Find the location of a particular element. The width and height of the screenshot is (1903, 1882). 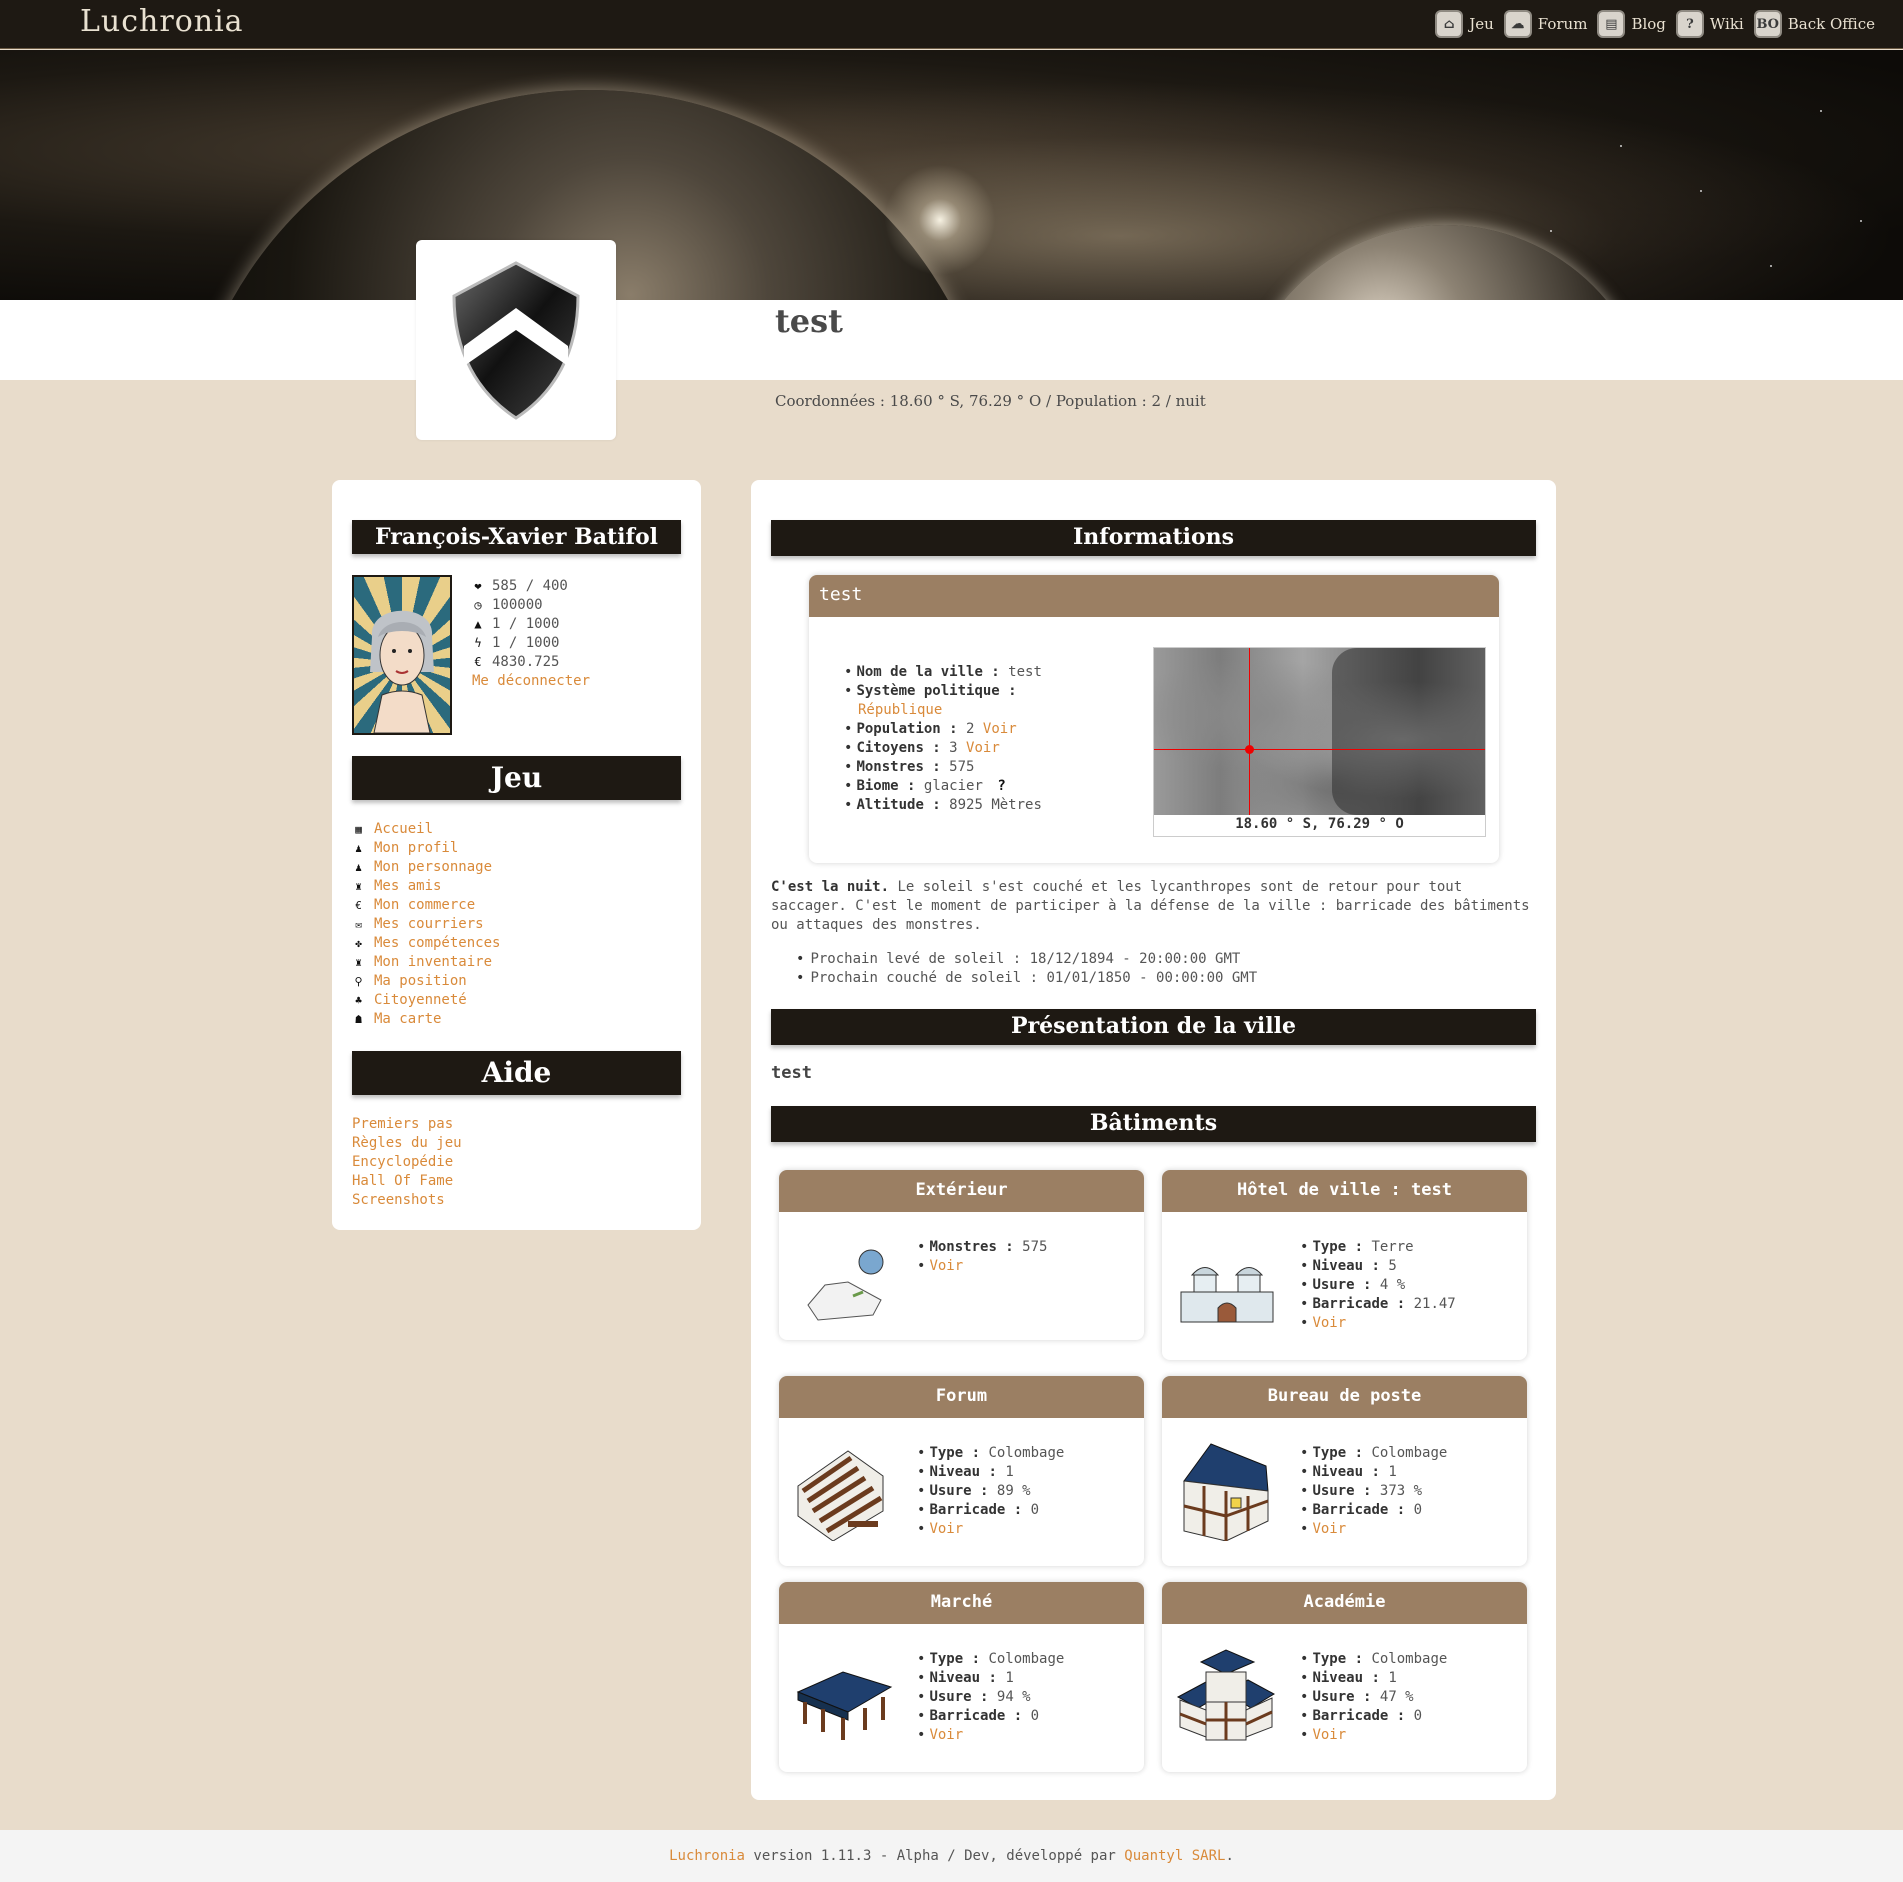

clock-icon: ◷ is located at coordinates (478, 605).